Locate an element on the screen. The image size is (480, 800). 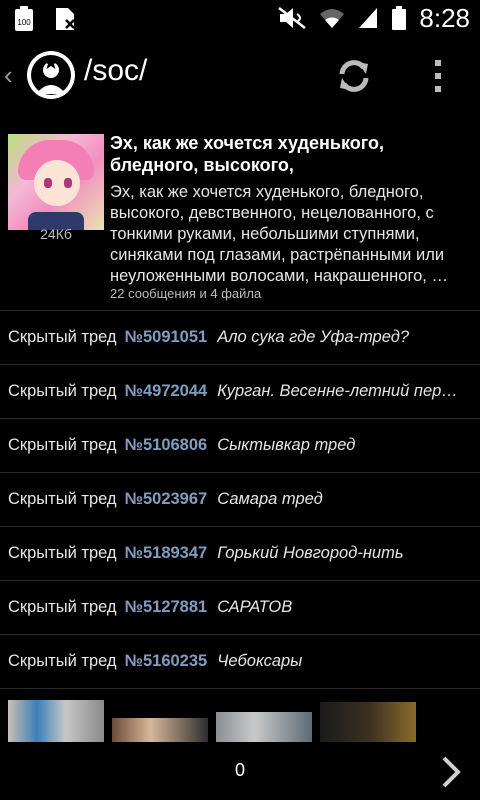
file-size: 24Кб is located at coordinates (56, 234).